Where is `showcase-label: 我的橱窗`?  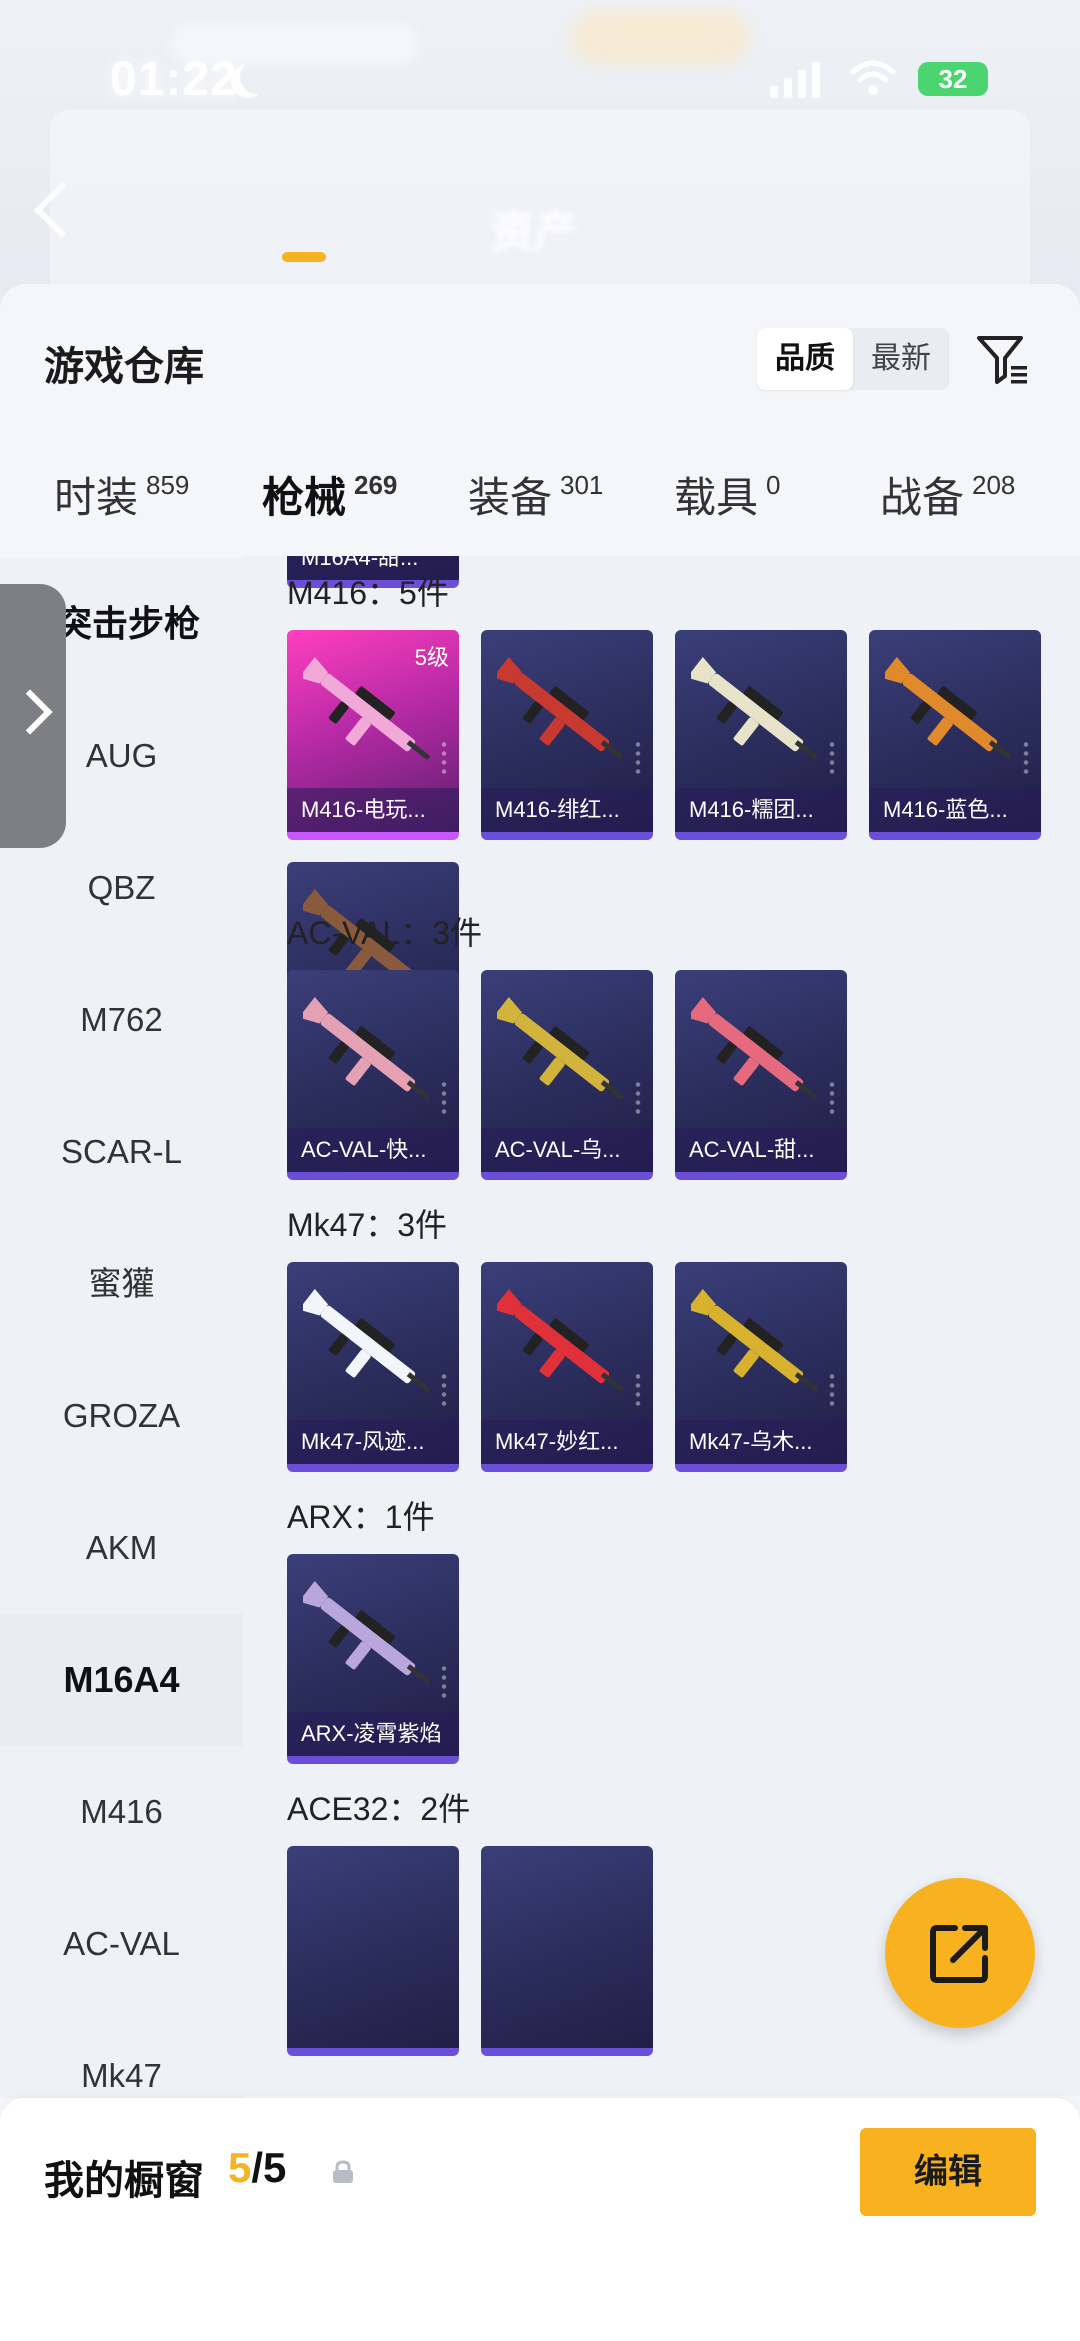
showcase-label: 我的橱窗 is located at coordinates (124, 2181).